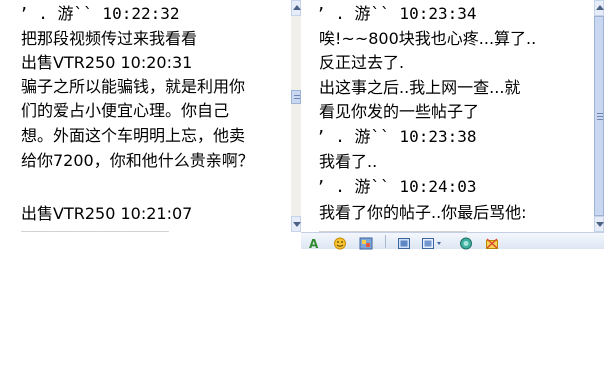 This screenshot has height=378, width=604. What do you see at coordinates (492, 242) in the screenshot?
I see `gift-icon` at bounding box center [492, 242].